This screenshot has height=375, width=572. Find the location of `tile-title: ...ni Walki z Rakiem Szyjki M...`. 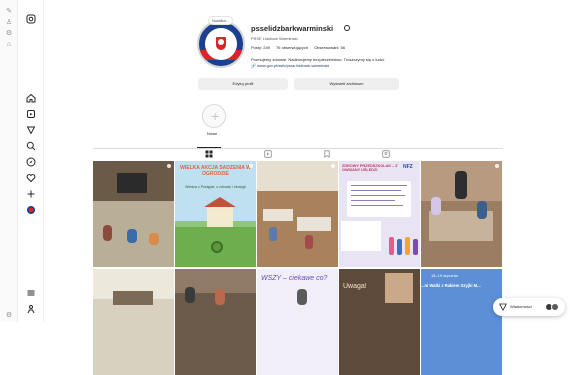

tile-title: ...ni Walki z Rakiem Szyjki M... is located at coordinates (451, 285).